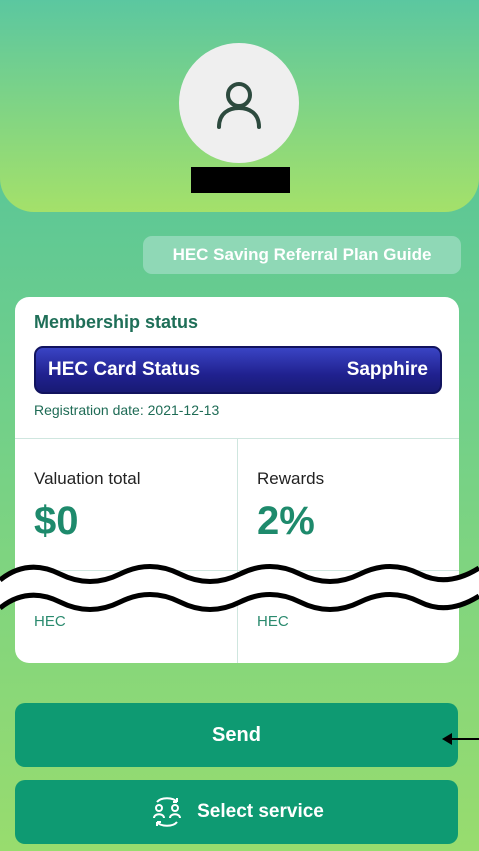 This screenshot has height=851, width=479. I want to click on user-icon, so click(239, 105).